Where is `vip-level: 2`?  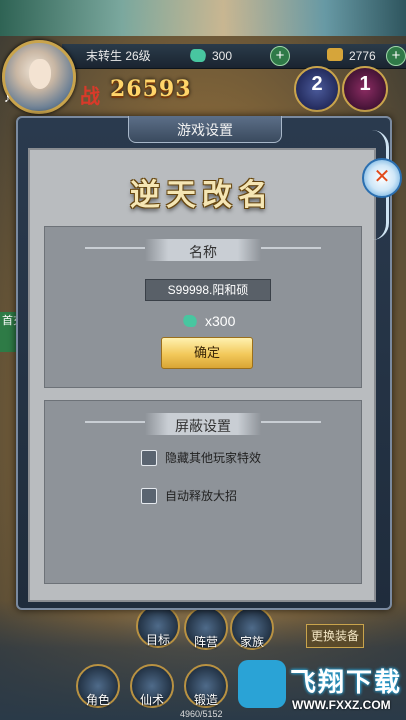
vip-level: 2 is located at coordinates (317, 84).